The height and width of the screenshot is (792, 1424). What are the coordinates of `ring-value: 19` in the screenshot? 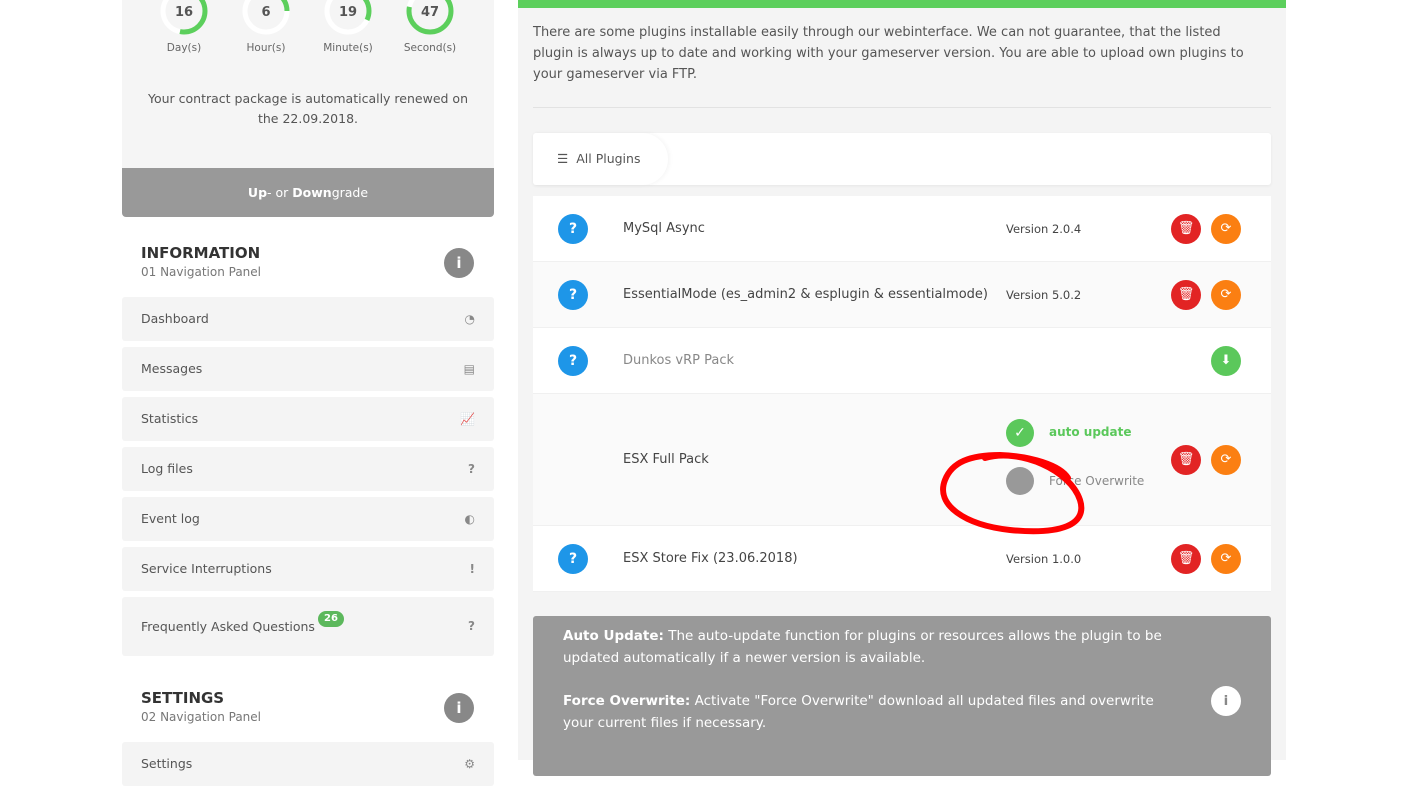 It's located at (348, 12).